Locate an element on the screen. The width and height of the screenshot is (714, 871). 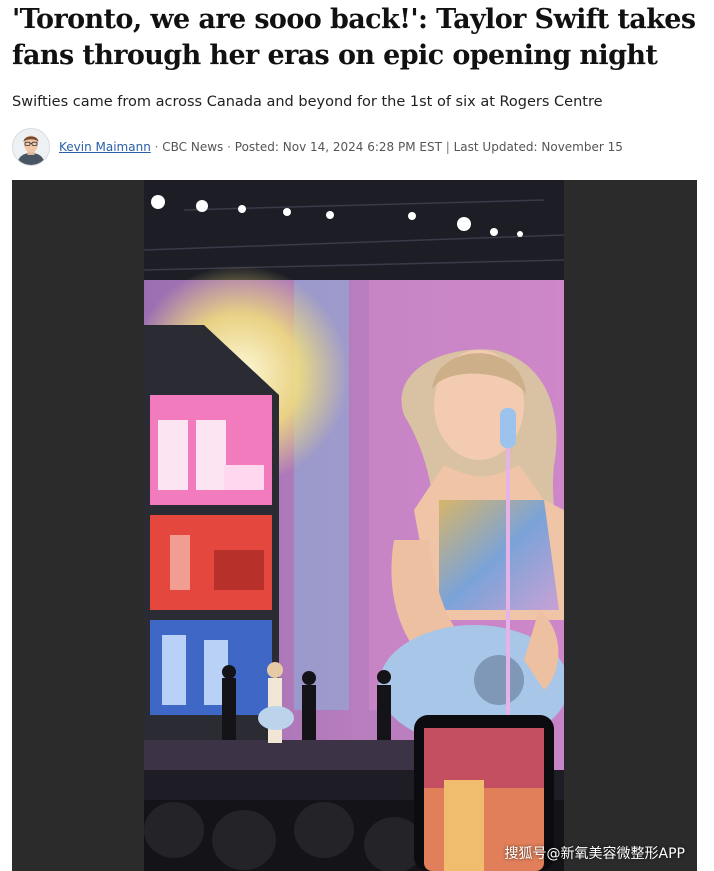
updated-date: Last Updated: November 15 is located at coordinates (538, 147).